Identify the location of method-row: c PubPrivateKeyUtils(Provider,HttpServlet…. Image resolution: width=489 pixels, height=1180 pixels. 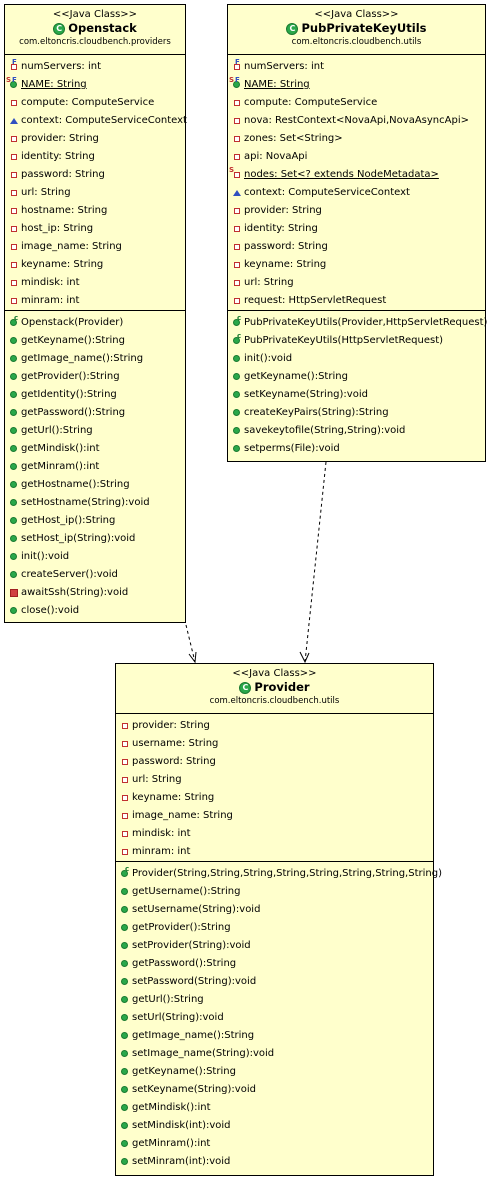
(357, 323).